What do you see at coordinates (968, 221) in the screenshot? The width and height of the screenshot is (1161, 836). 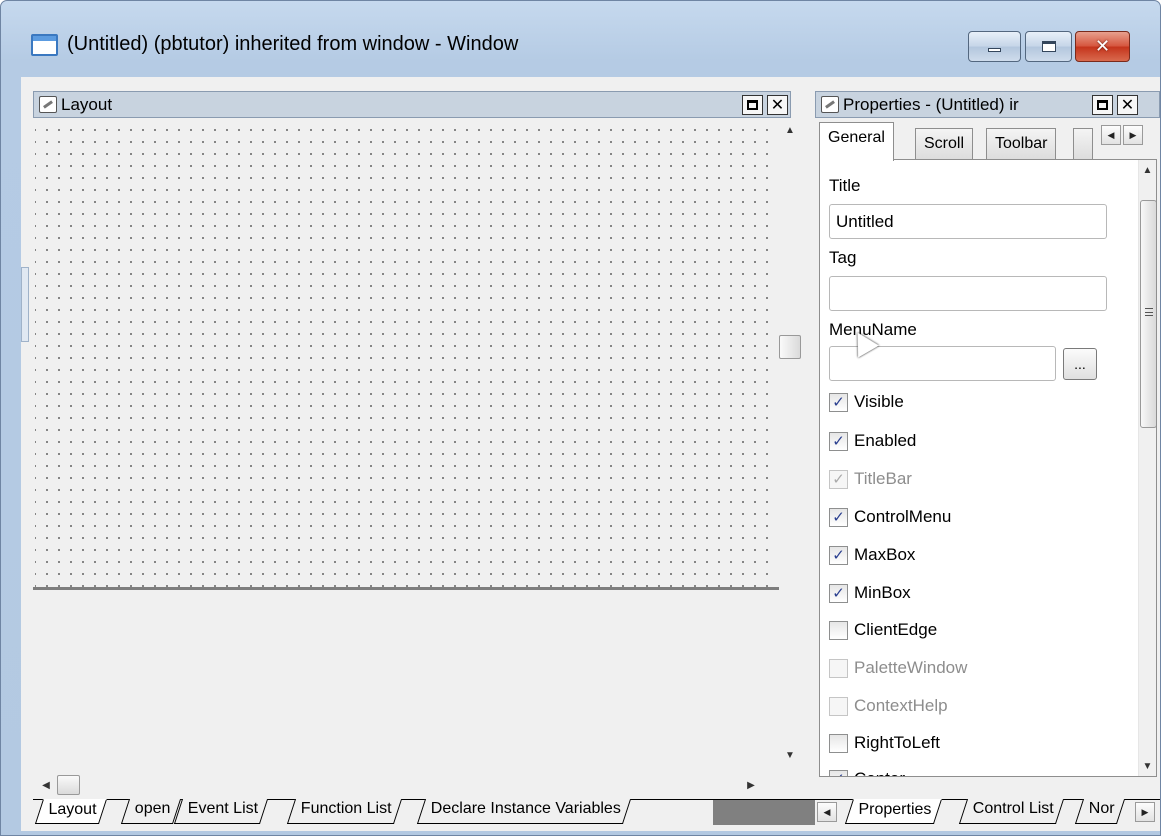 I see `title-field: Untitled` at bounding box center [968, 221].